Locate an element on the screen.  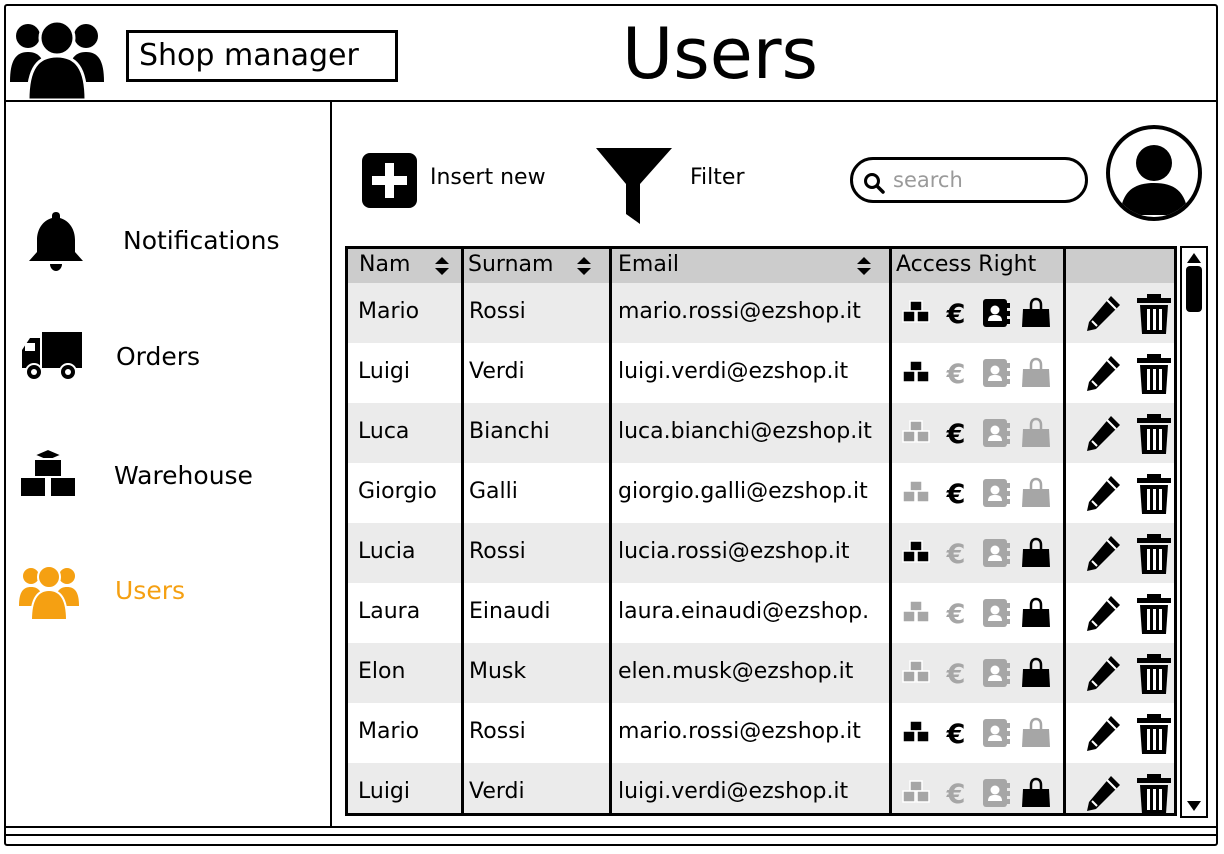
truck-icon is located at coordinates (52, 356).